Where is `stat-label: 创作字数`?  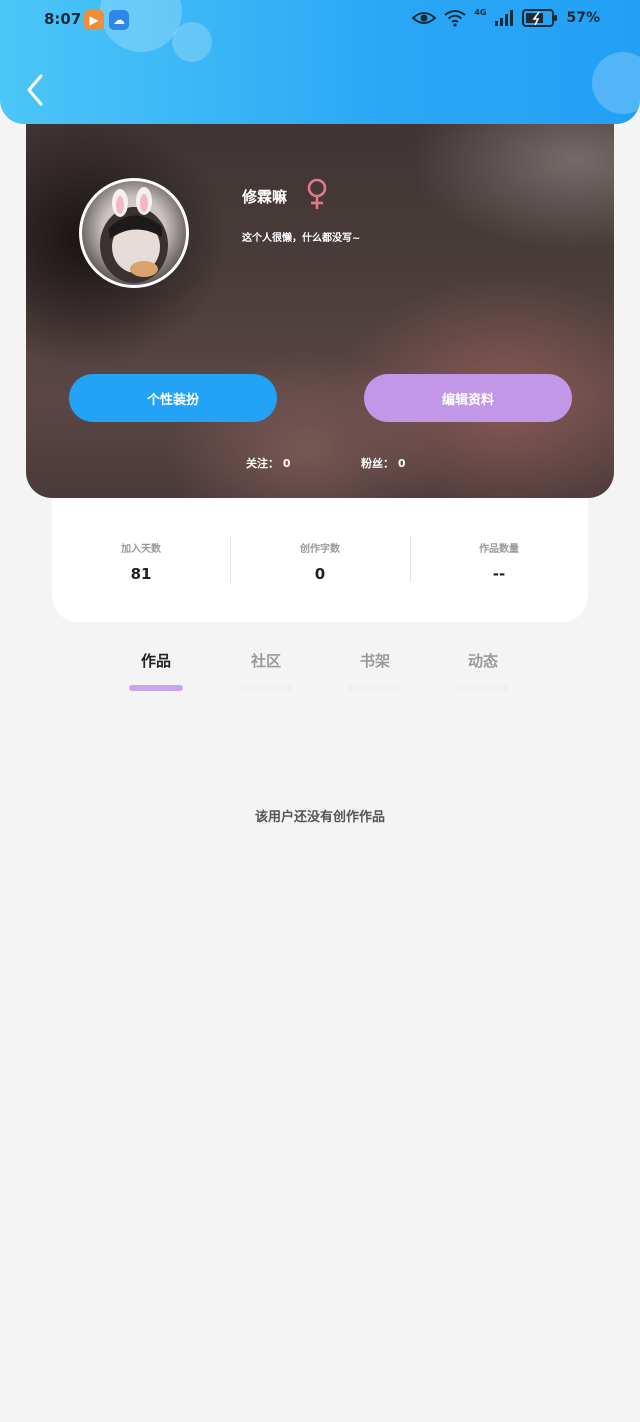 stat-label: 创作字数 is located at coordinates (320, 549).